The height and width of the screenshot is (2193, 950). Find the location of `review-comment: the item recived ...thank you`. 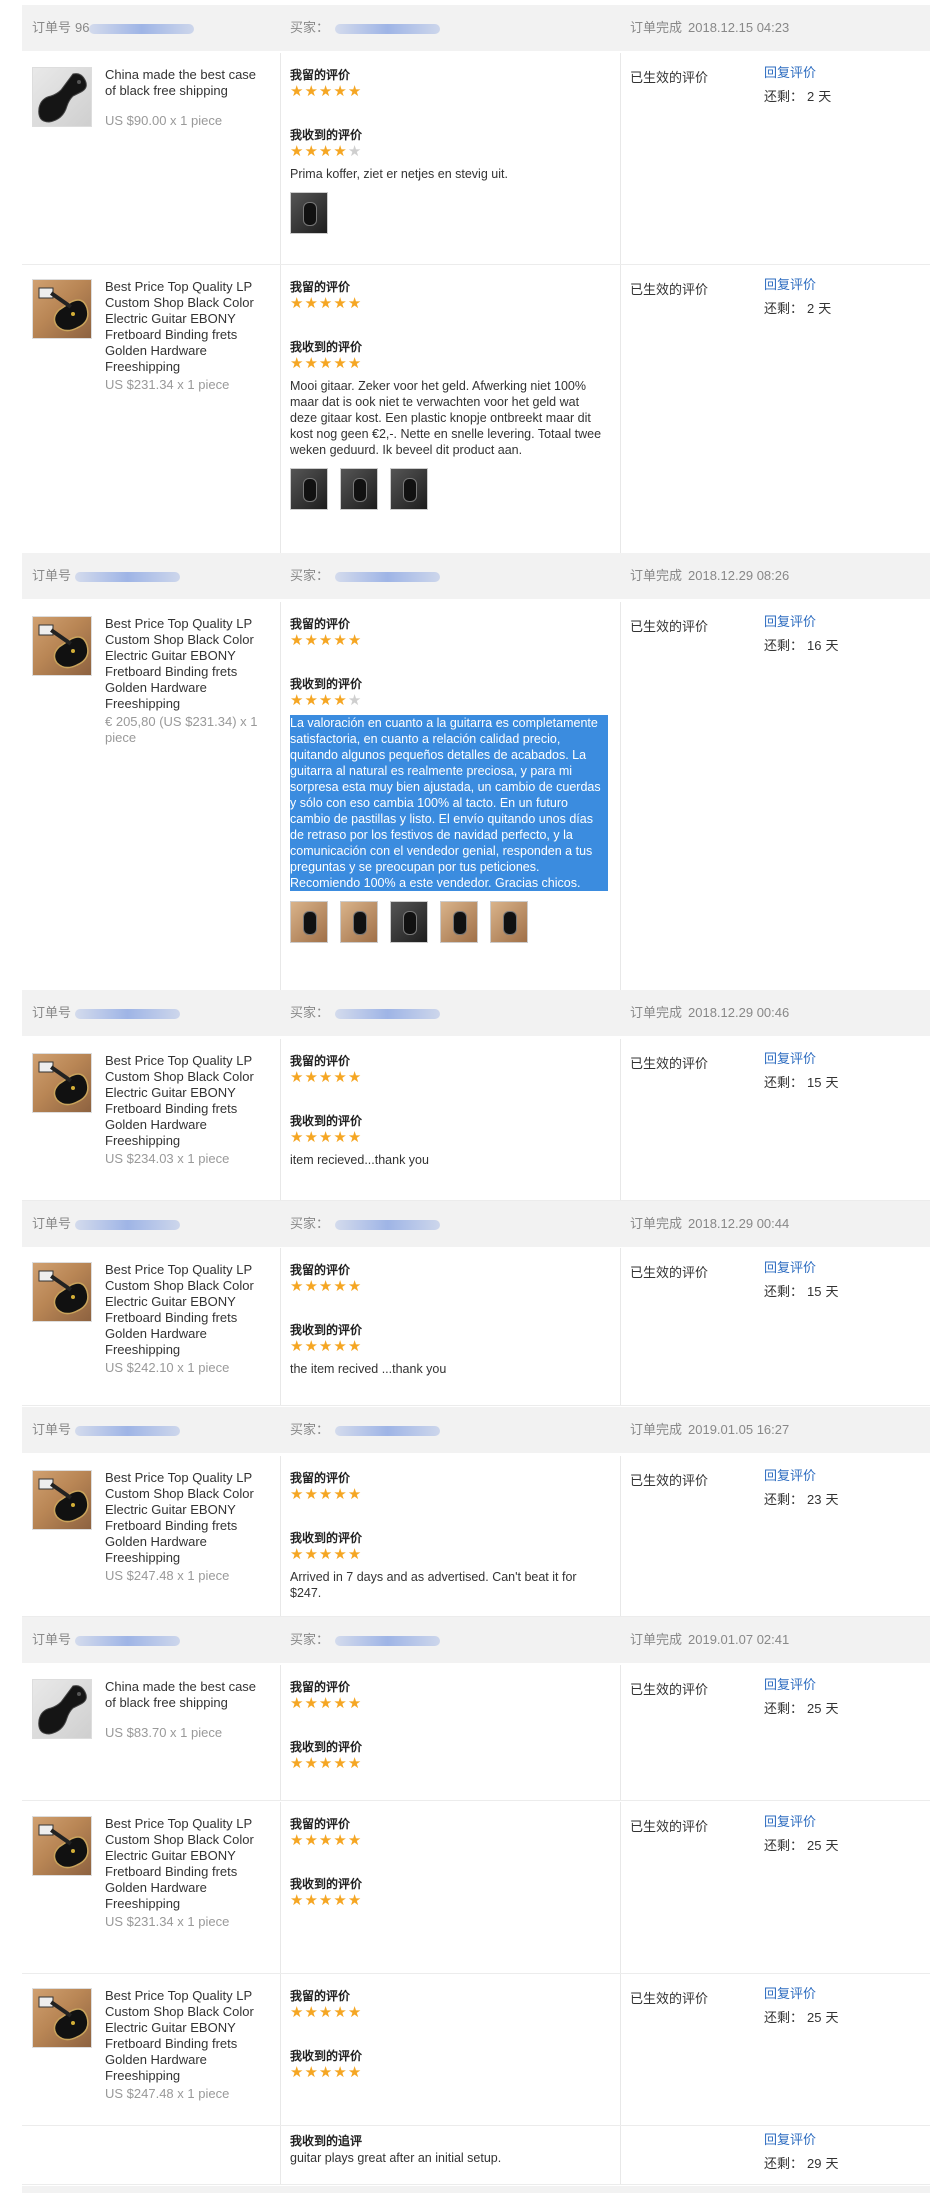

review-comment: the item recived ...thank you is located at coordinates (368, 1369).